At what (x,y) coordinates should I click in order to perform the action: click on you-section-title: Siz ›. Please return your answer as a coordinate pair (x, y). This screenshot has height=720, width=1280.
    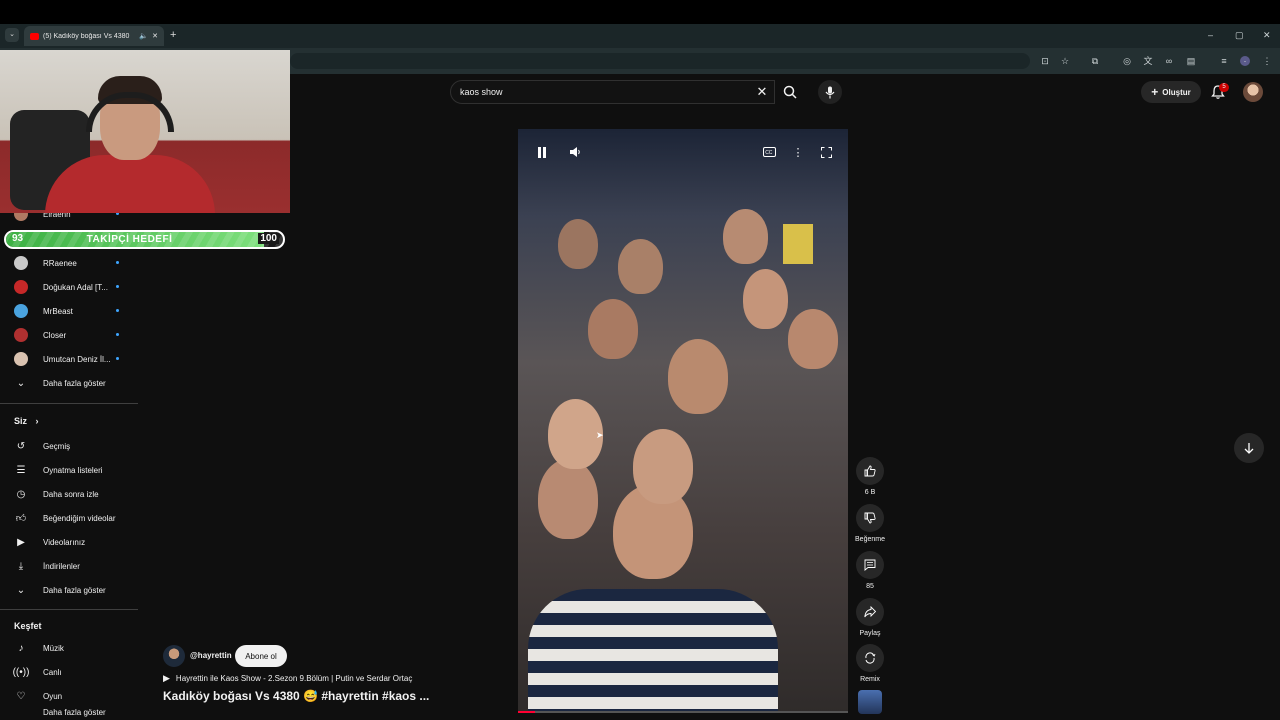
    Looking at the image, I should click on (26, 421).